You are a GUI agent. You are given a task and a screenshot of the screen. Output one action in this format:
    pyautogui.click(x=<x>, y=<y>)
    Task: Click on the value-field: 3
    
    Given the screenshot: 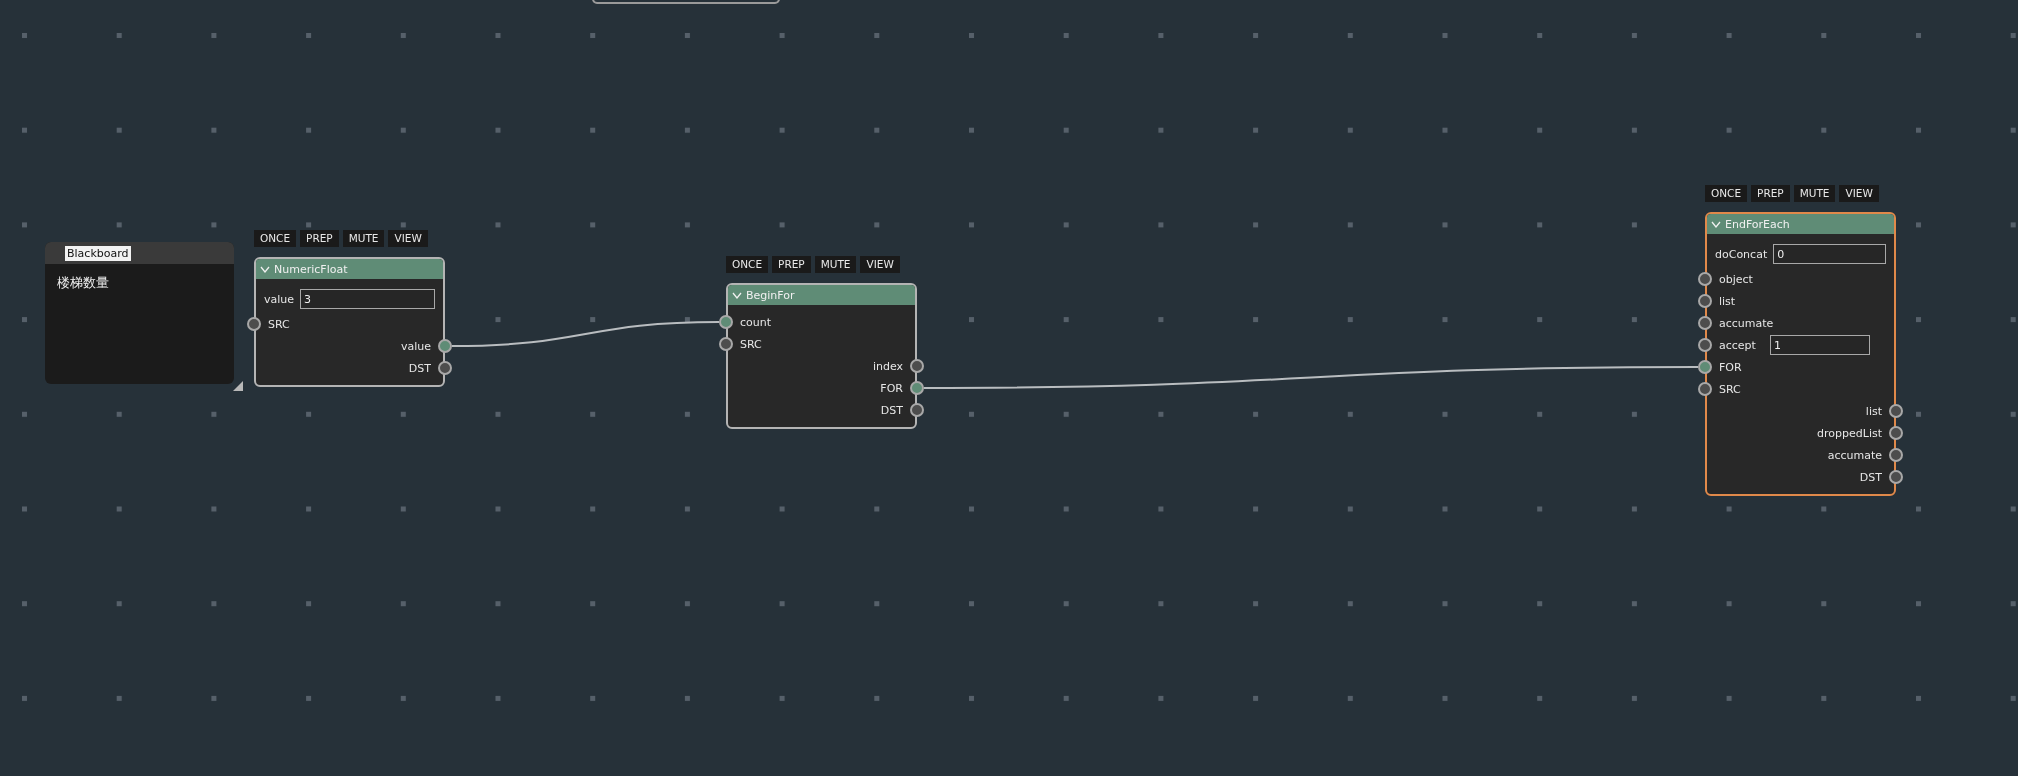 What is the action you would take?
    pyautogui.click(x=367, y=299)
    